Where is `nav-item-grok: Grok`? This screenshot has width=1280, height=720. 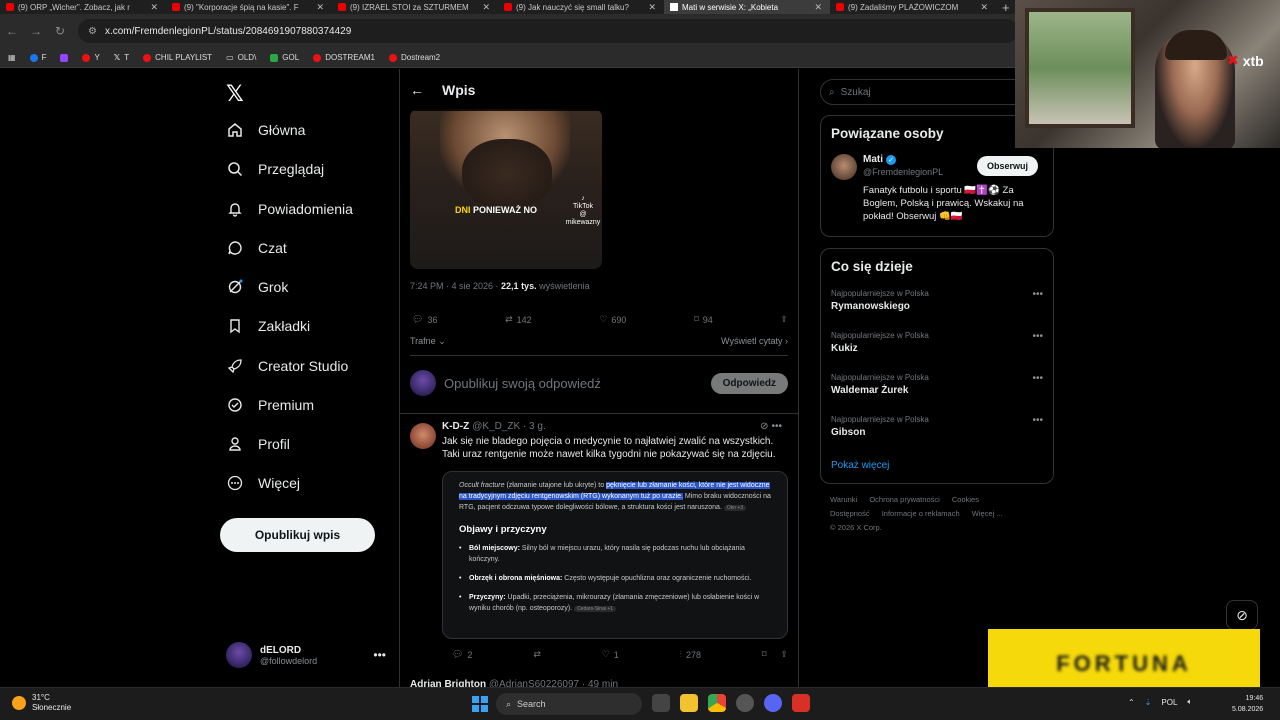
nav-item-grok: Grok is located at coordinates (257, 287).